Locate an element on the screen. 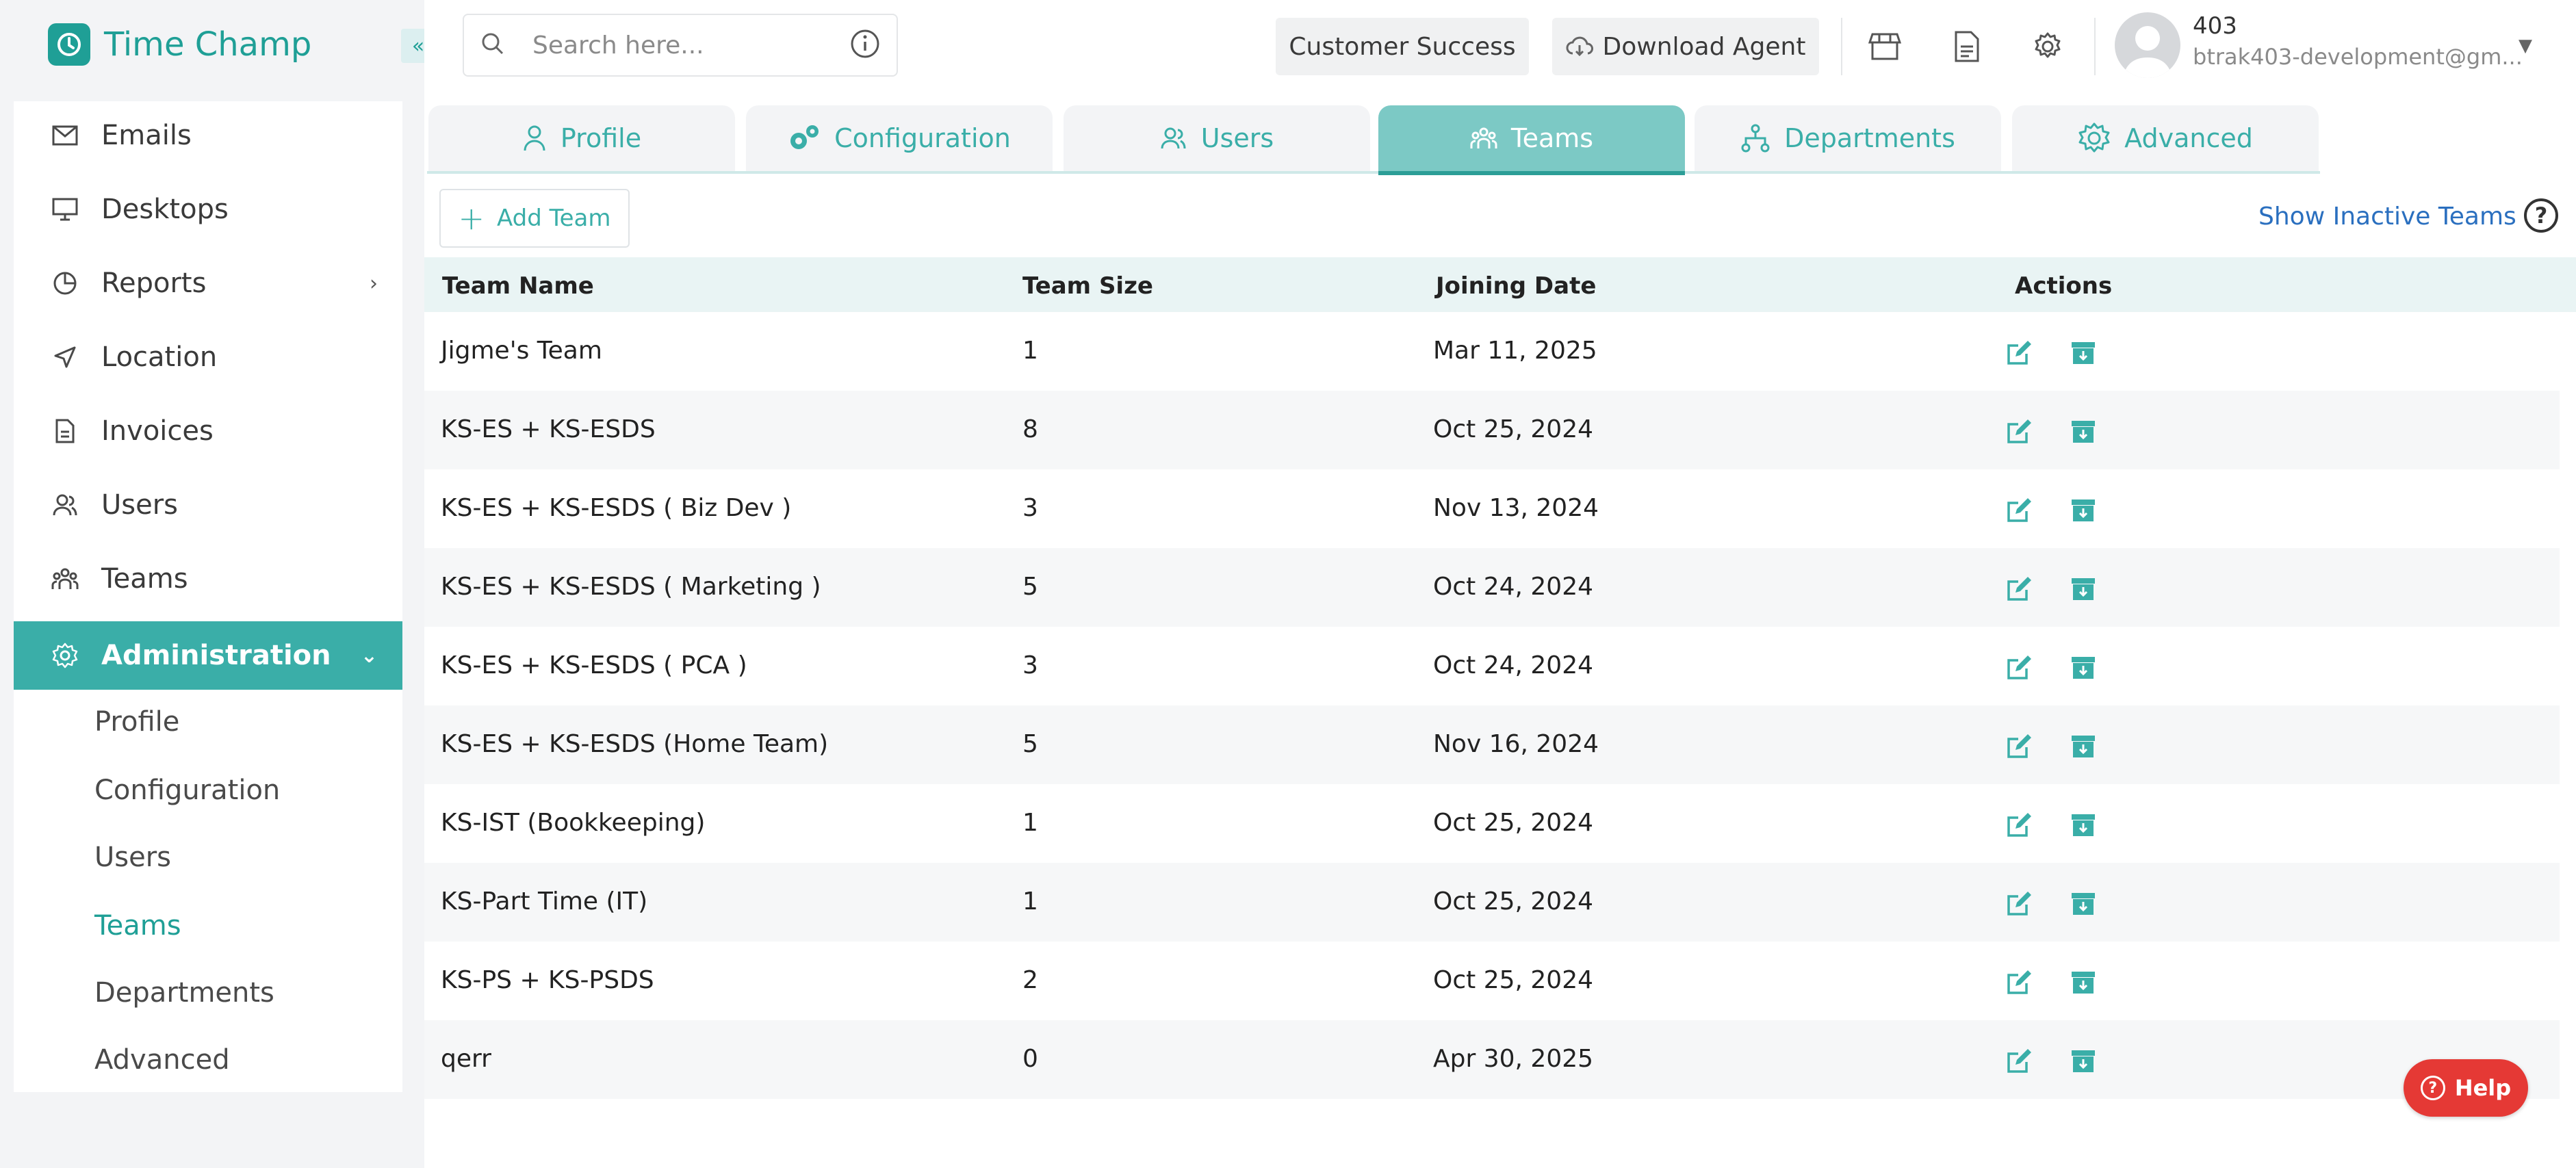  sidebar-item-label: Emails is located at coordinates (146, 135).